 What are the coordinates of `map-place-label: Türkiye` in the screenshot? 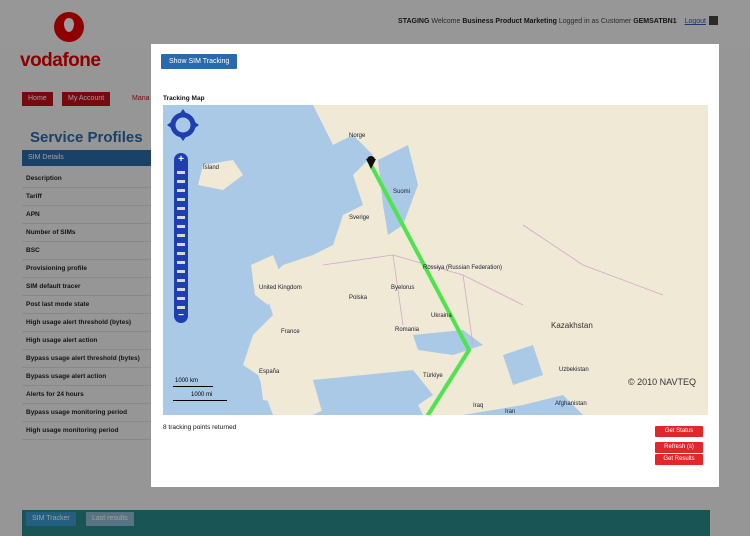 It's located at (433, 376).